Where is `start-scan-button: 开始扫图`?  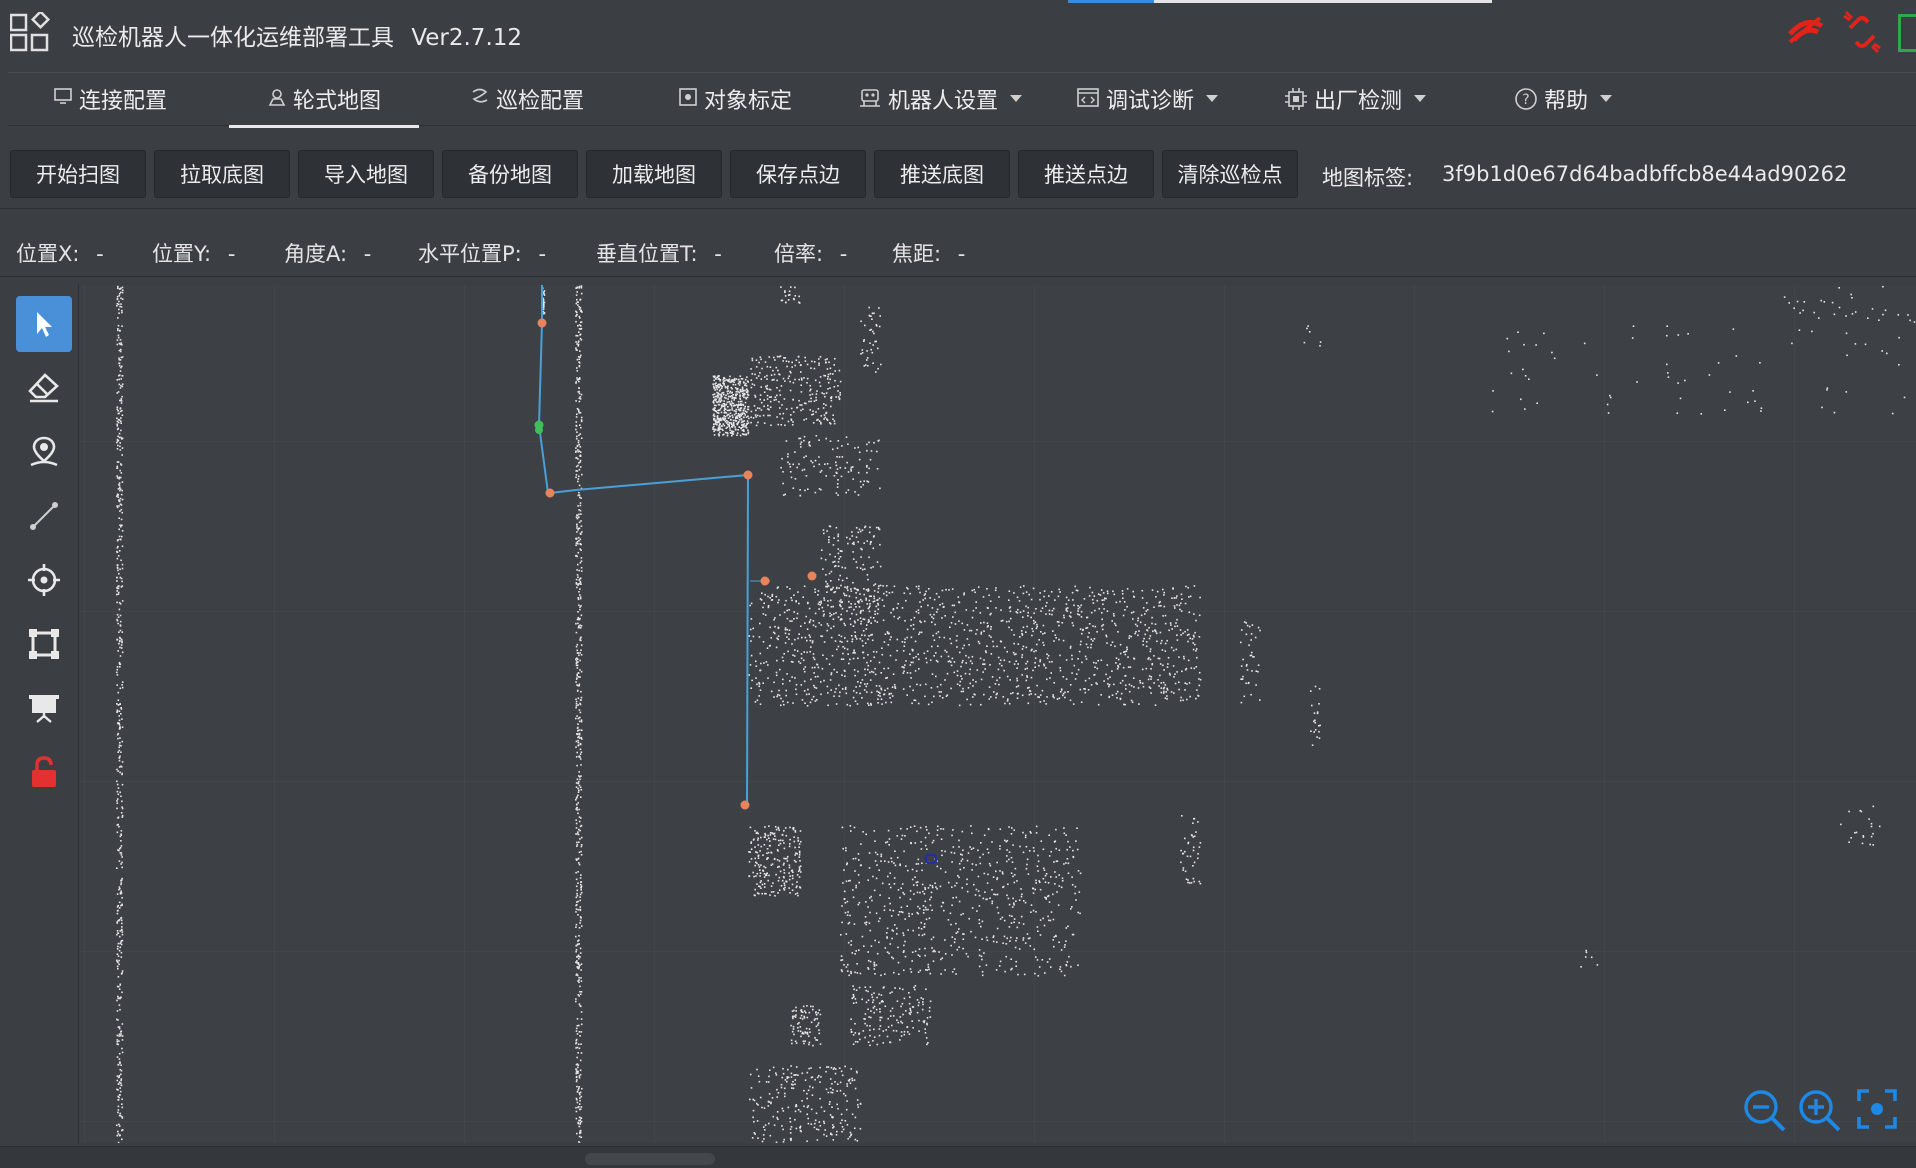 start-scan-button: 开始扫图 is located at coordinates (78, 174).